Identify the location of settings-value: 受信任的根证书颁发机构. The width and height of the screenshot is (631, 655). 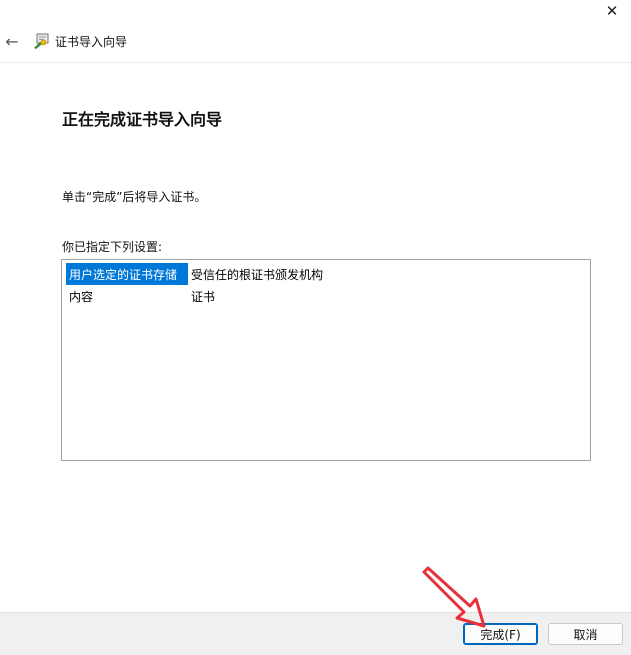
(257, 274).